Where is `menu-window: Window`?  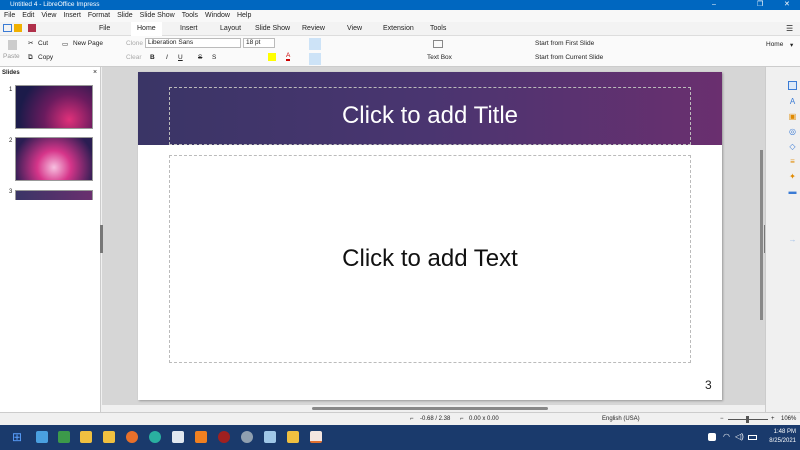
menu-window: Window is located at coordinates (217, 15).